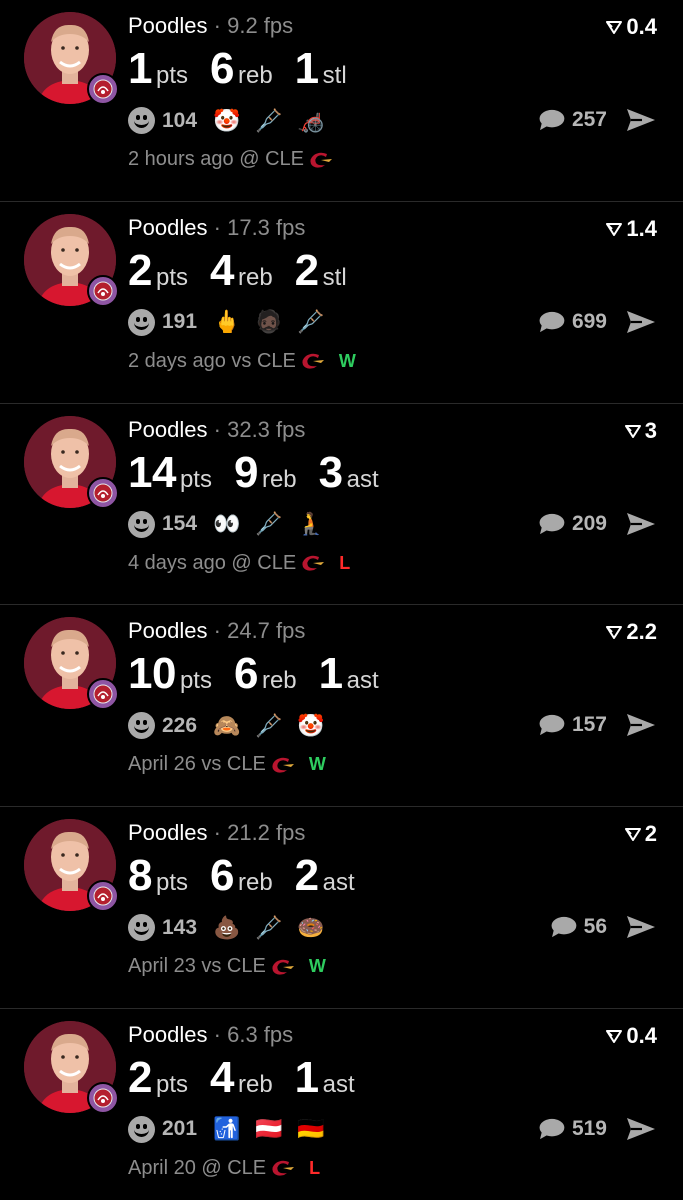 The image size is (683, 1200). Describe the element at coordinates (640, 834) in the screenshot. I see `vote-score: 2` at that location.